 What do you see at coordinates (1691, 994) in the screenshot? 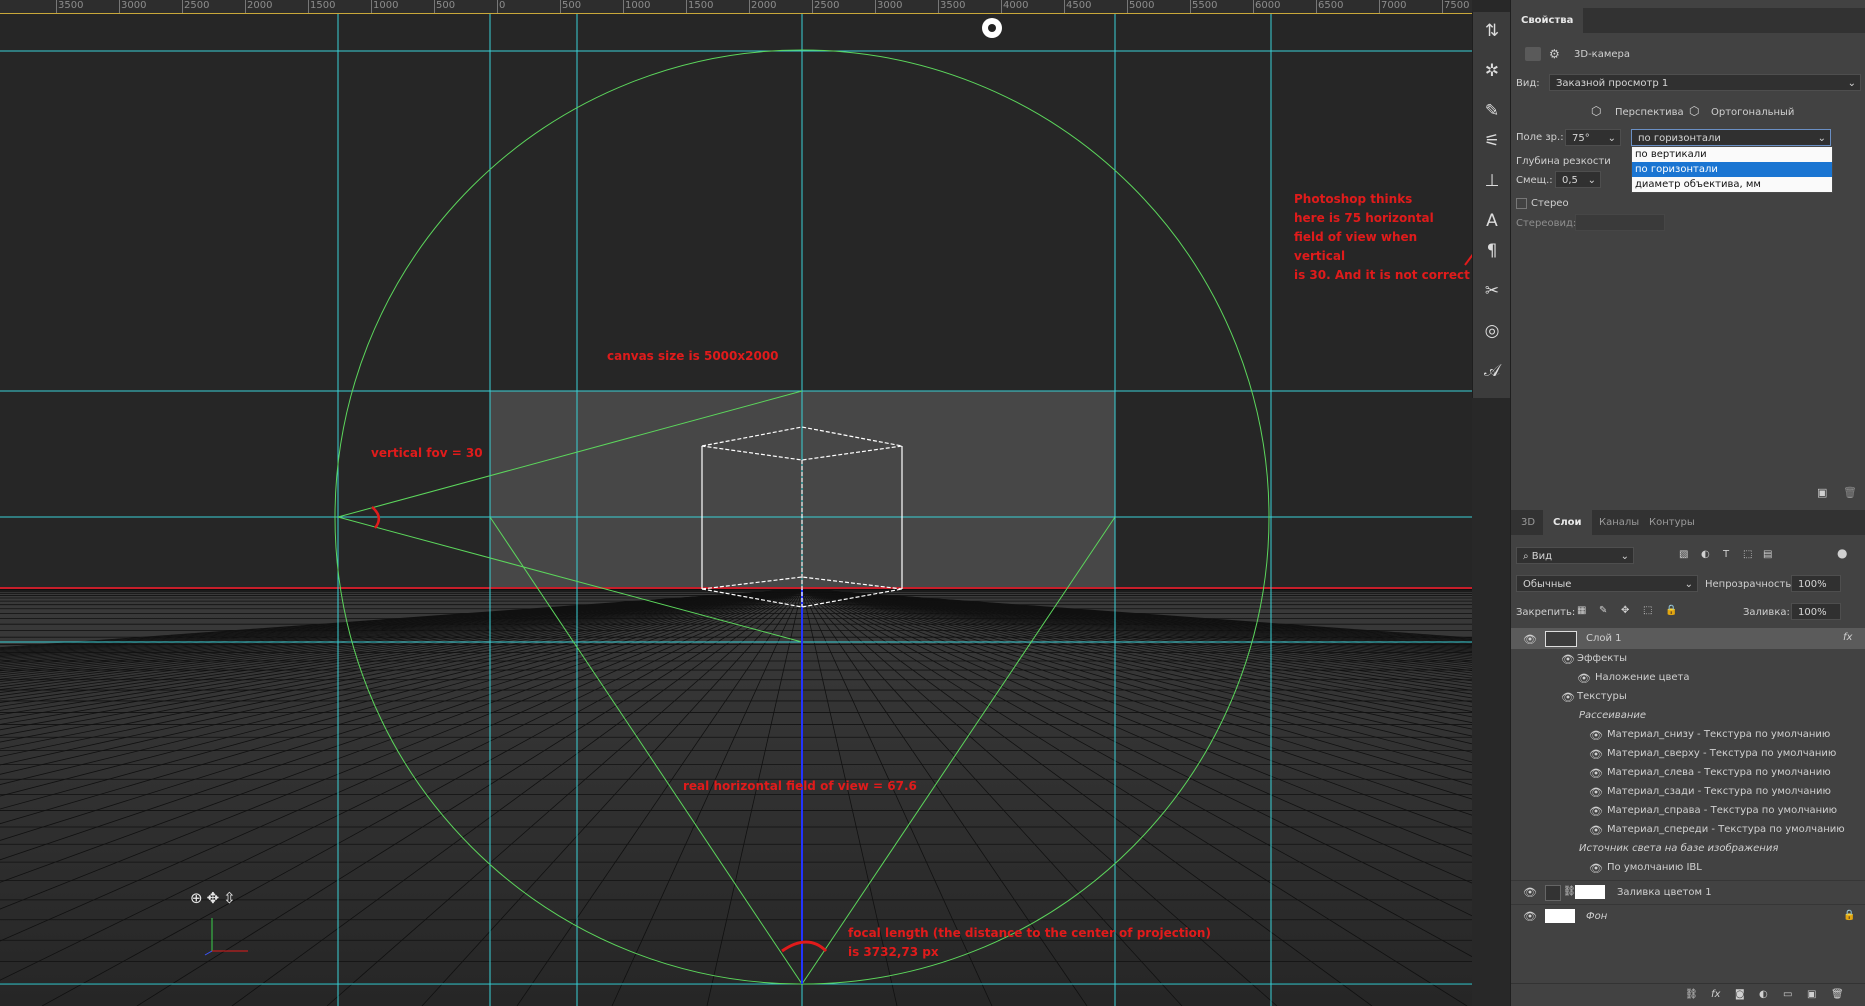
I see `link-layers-icon: ⛓` at bounding box center [1691, 994].